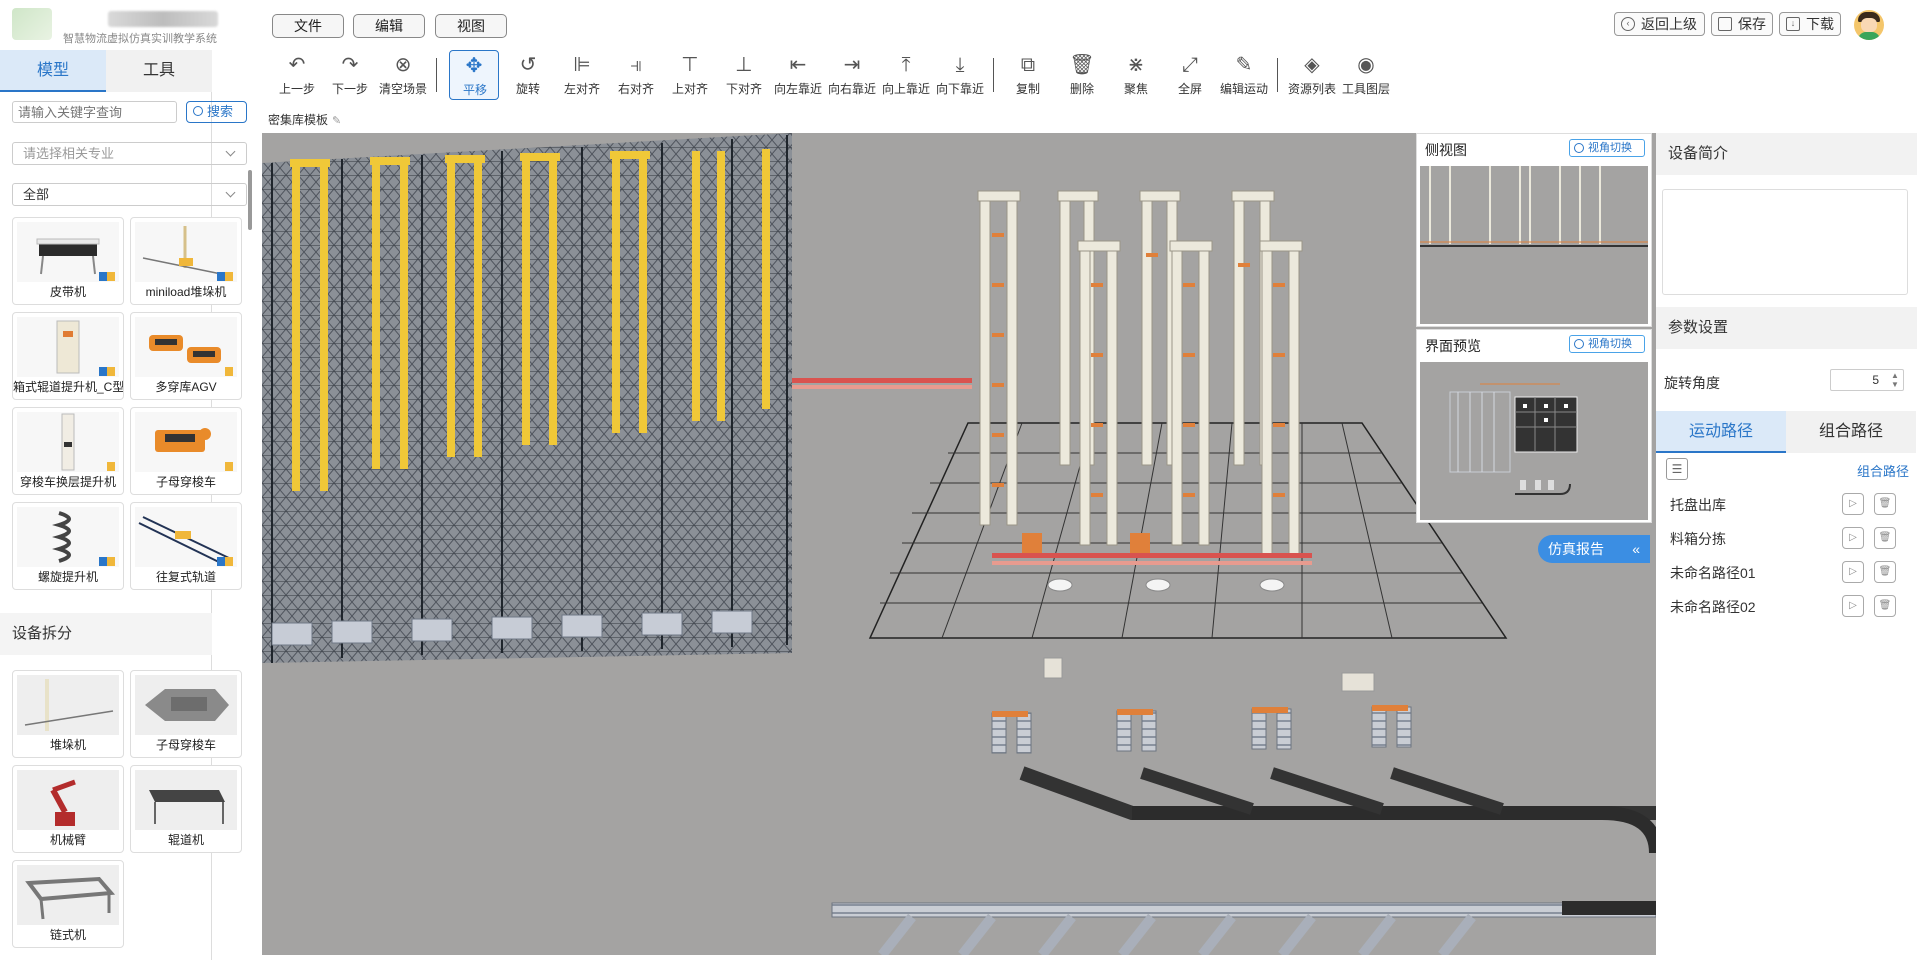 This screenshot has height=960, width=1917. What do you see at coordinates (1713, 607) in the screenshot?
I see `path-item-name: 未命名路径02` at bounding box center [1713, 607].